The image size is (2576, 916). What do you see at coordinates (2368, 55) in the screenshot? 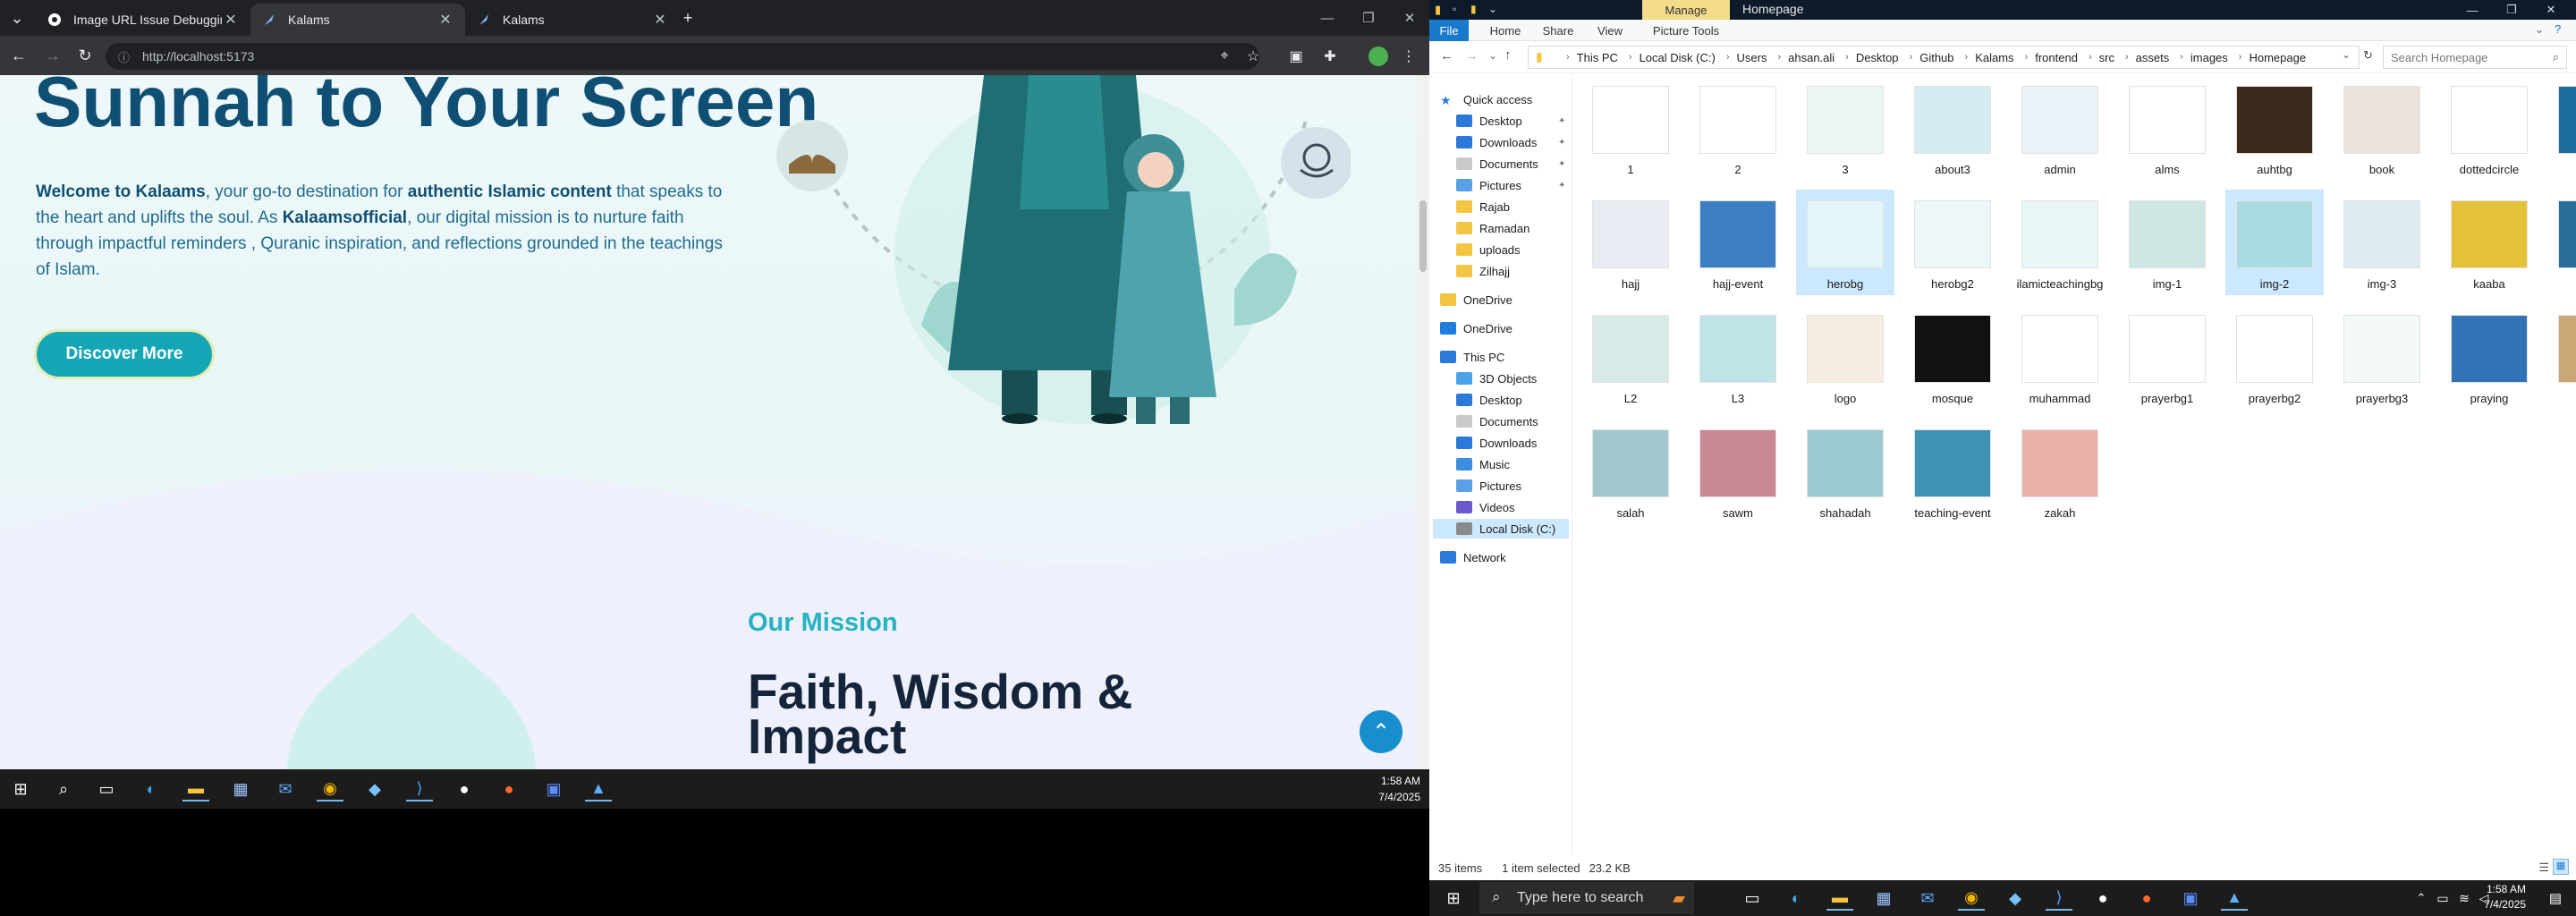
I see `refresh-icon: ↻` at bounding box center [2368, 55].